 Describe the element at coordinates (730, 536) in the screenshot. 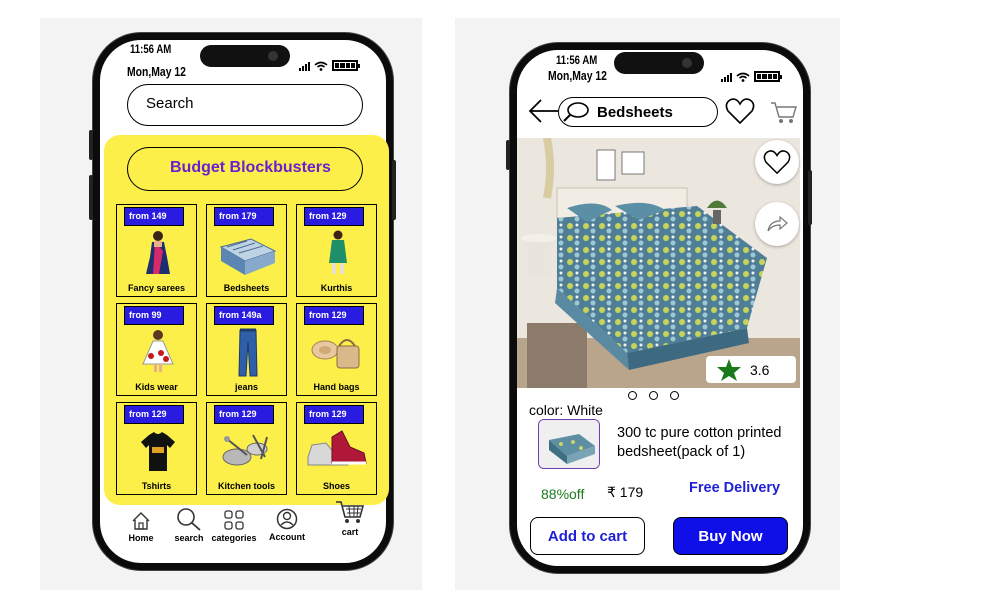

I see `buy-now-button: Buy Now` at that location.